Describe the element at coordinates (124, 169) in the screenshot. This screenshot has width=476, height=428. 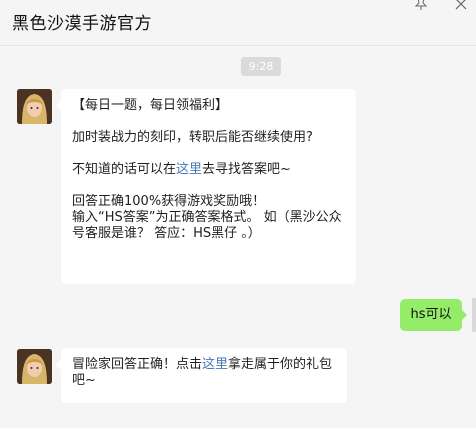
I see `link-prefix: 不知道的话可以在` at that location.